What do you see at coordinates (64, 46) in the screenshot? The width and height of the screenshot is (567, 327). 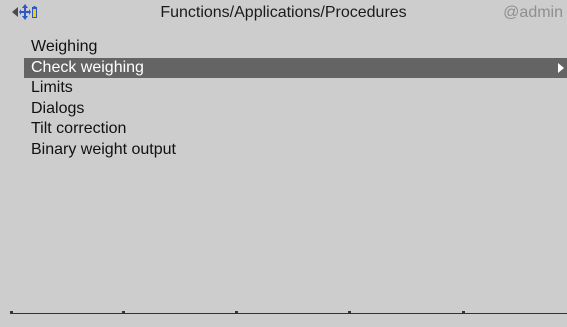 I see `menu-item-label: Weighing` at bounding box center [64, 46].